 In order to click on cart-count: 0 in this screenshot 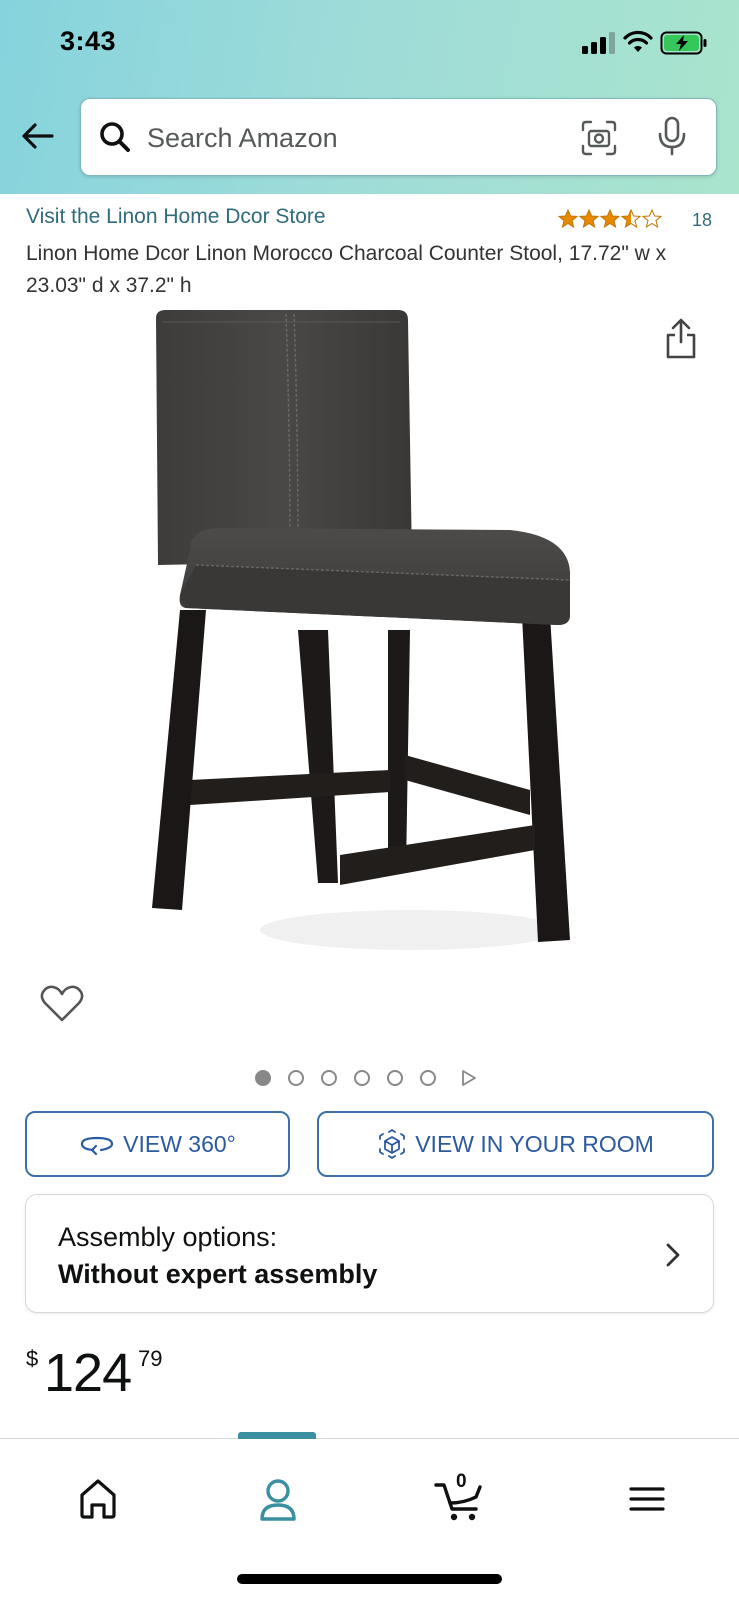, I will do `click(461, 1481)`.